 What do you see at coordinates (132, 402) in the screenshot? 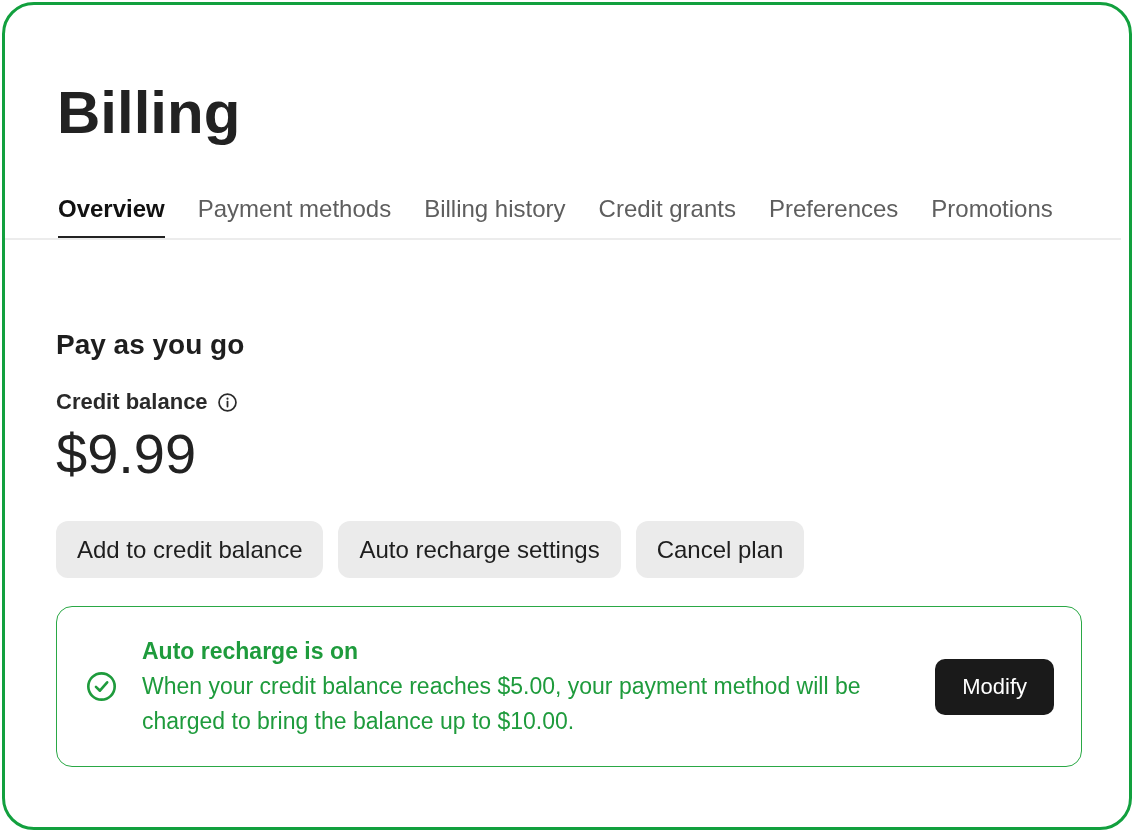
I see `balance-label: Credit balance` at bounding box center [132, 402].